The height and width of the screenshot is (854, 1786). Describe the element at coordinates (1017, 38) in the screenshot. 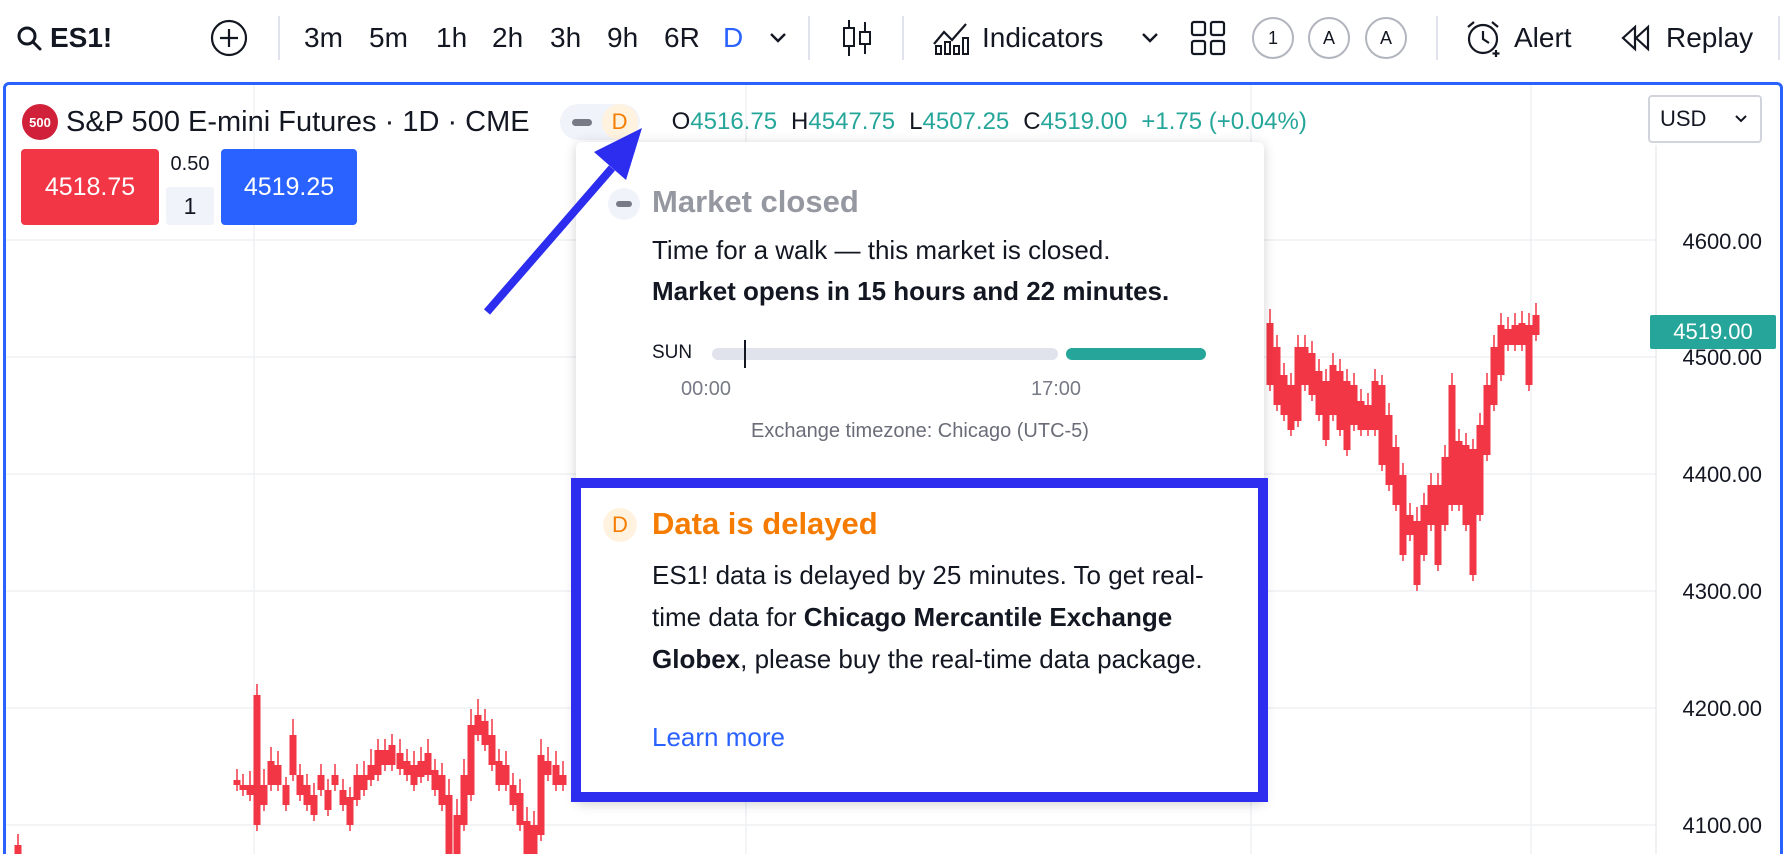

I see `indicators-button: Indicators` at that location.